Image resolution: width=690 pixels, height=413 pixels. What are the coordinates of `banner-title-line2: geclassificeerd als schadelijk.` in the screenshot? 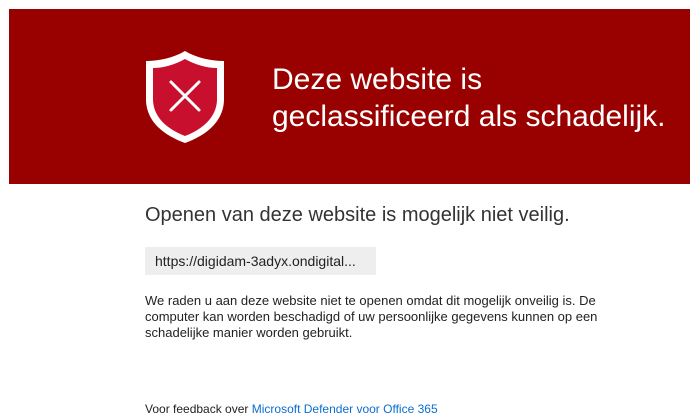 It's located at (469, 116).